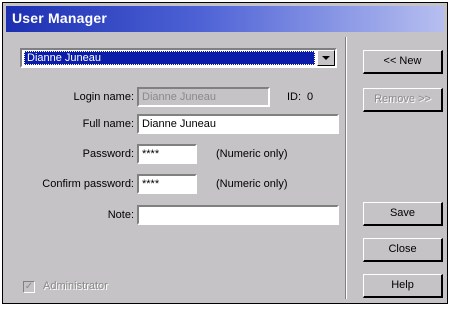  What do you see at coordinates (108, 124) in the screenshot?
I see `full-name-label: Full name:` at bounding box center [108, 124].